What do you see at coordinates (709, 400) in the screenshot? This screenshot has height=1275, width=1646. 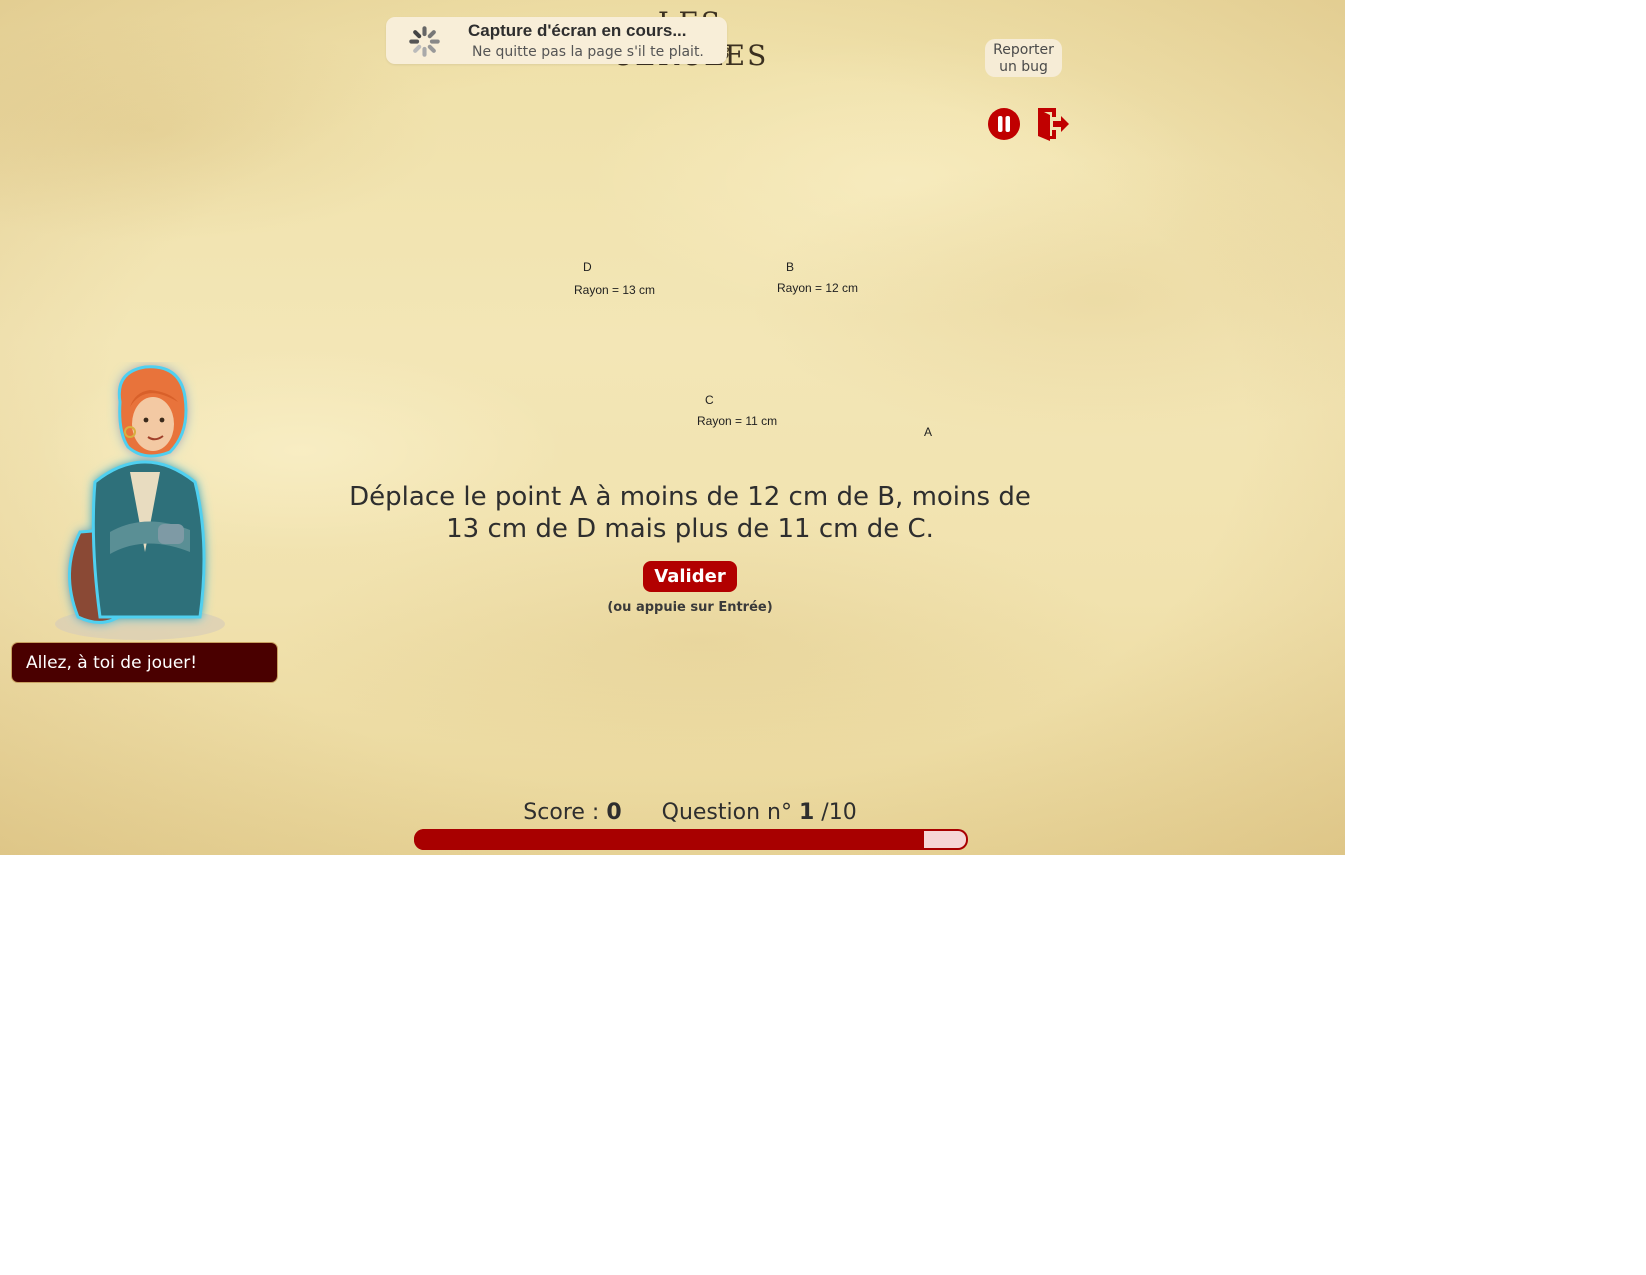 I see `point-c-label: C` at bounding box center [709, 400].